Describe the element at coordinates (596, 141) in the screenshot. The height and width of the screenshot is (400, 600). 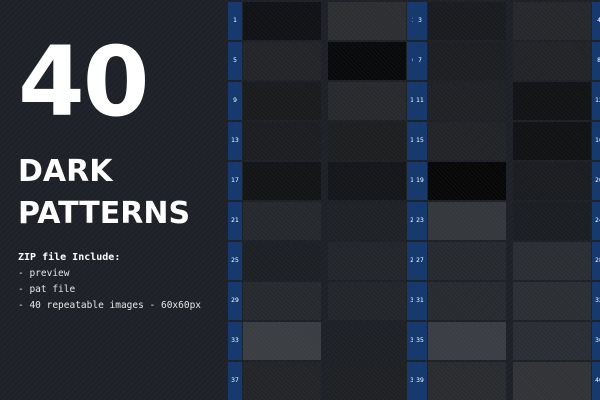
I see `pattern-number-tab: 16` at that location.